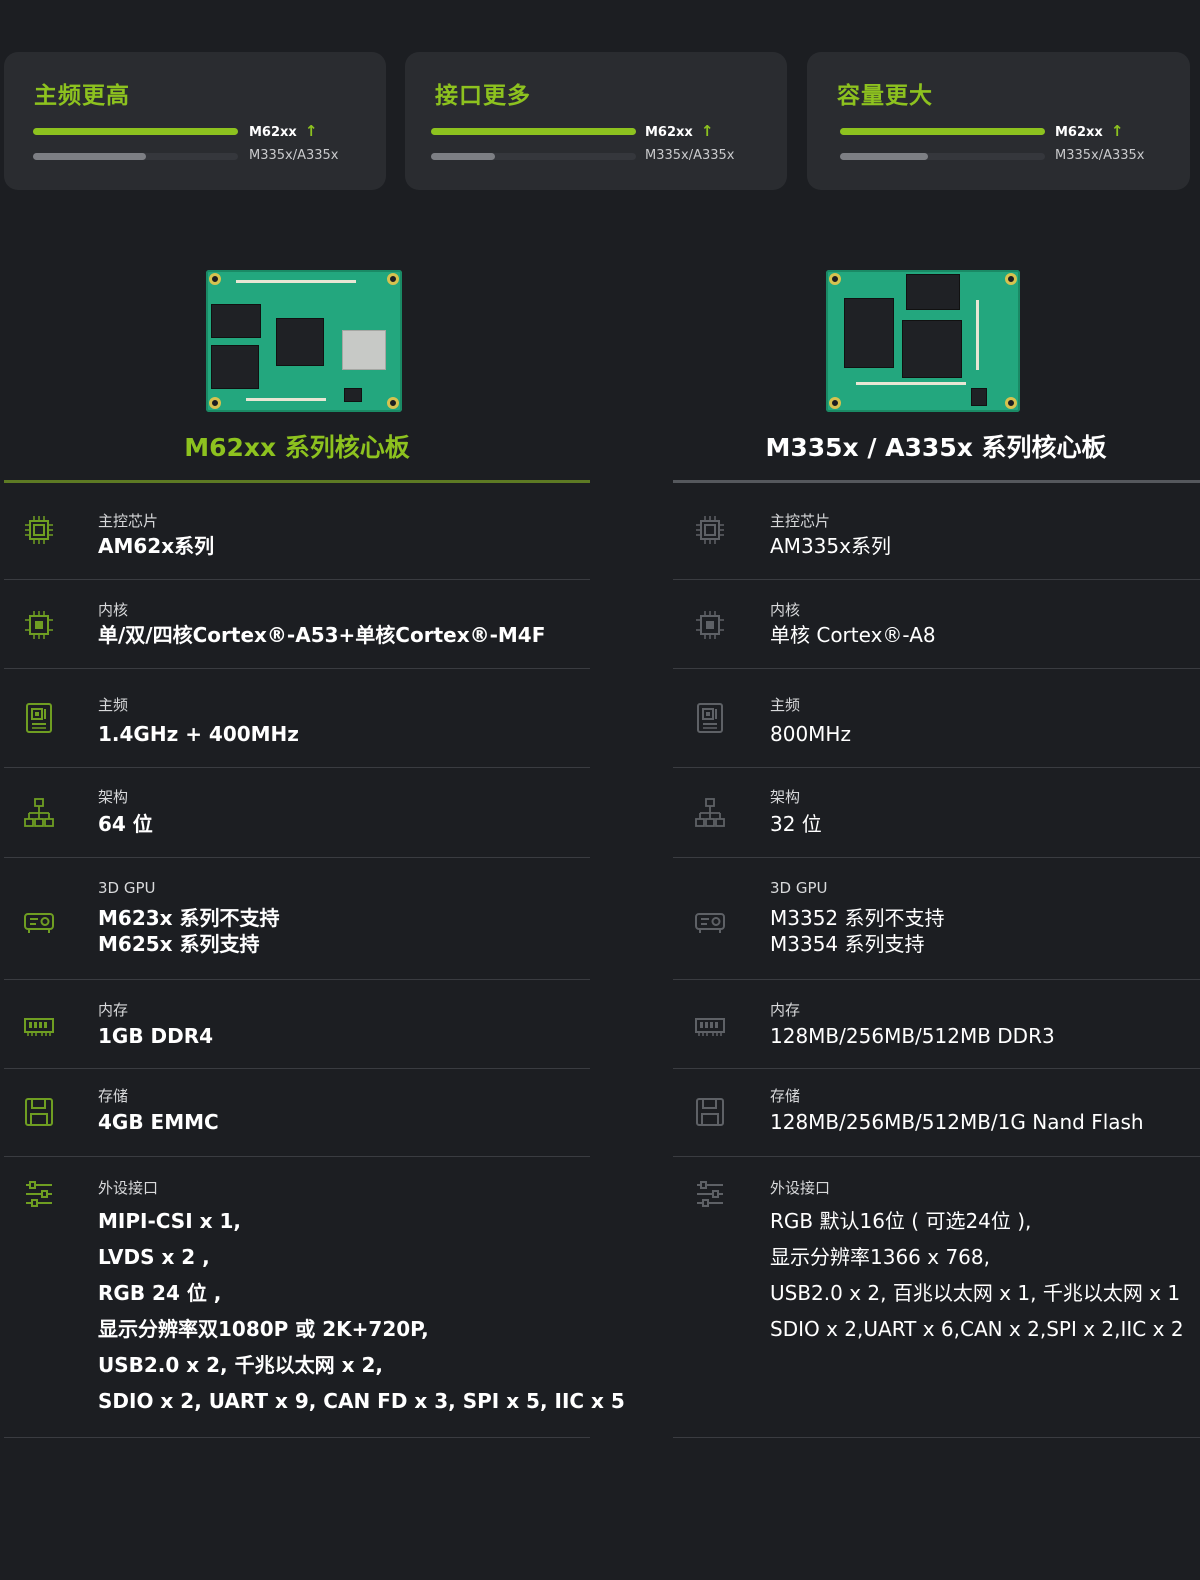 The height and width of the screenshot is (1580, 1200). What do you see at coordinates (154, 1257) in the screenshot?
I see `spec-value-line: LVDS x 2 ,` at bounding box center [154, 1257].